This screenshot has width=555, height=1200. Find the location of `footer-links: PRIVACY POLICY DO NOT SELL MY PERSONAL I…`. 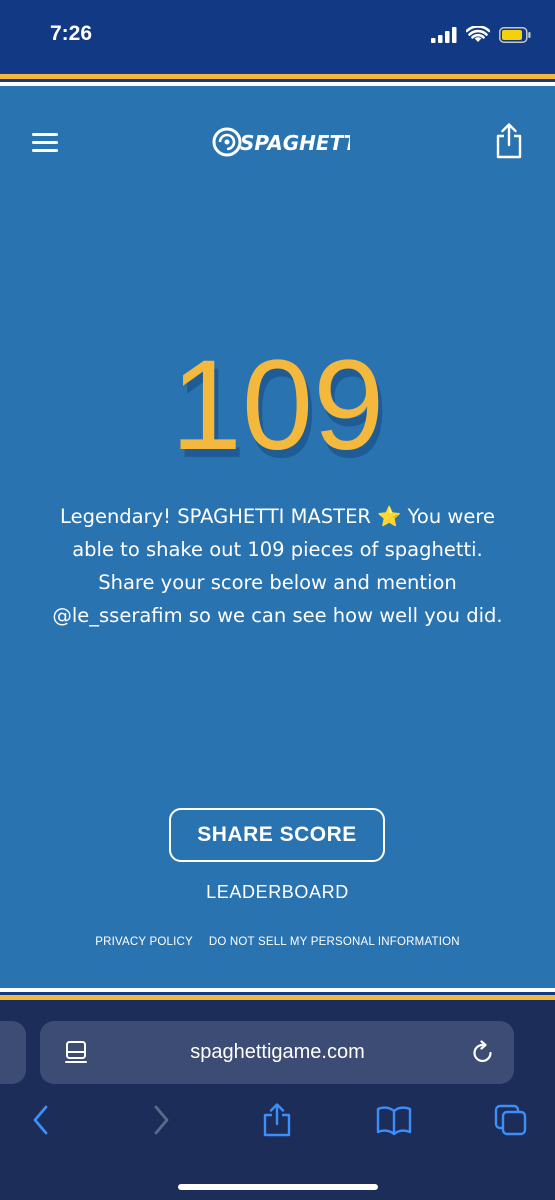

footer-links: PRIVACY POLICY DO NOT SELL MY PERSONAL I… is located at coordinates (277, 942).